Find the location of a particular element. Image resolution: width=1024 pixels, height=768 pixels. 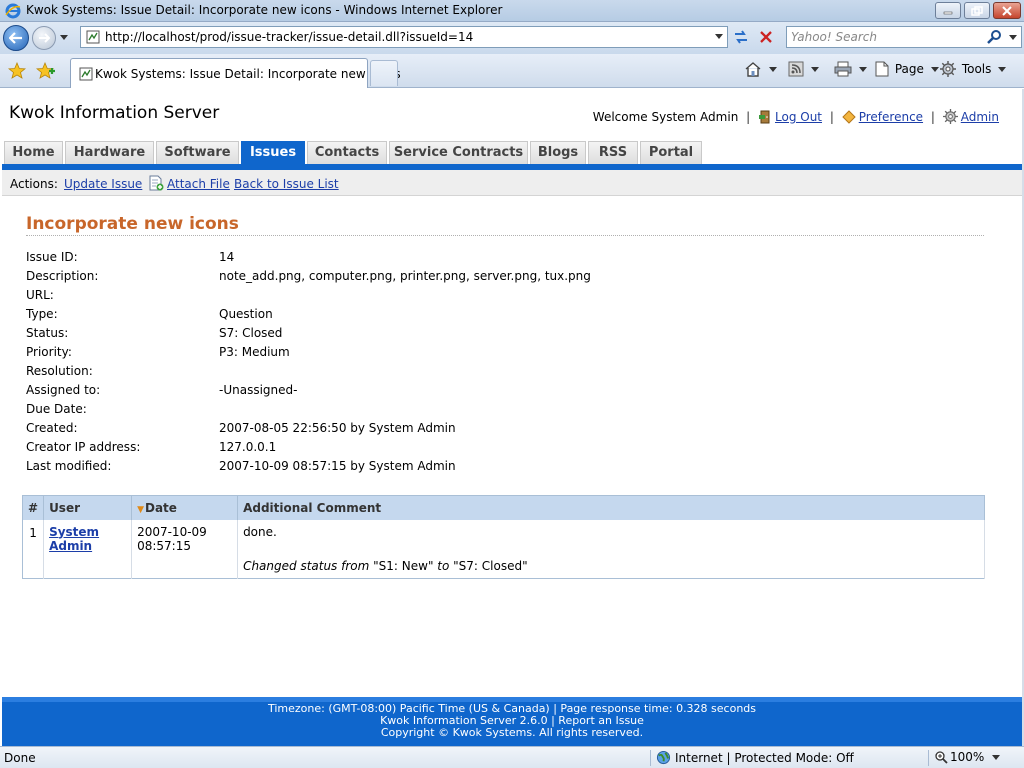

page-menu-button: Page is located at coordinates (907, 71).